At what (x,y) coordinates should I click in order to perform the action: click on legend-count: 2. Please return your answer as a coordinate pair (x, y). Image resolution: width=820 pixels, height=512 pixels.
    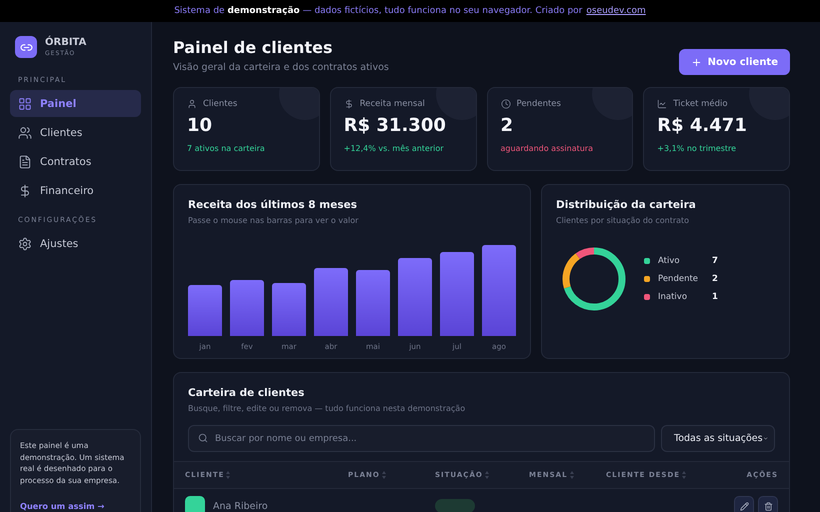
    Looking at the image, I should click on (715, 279).